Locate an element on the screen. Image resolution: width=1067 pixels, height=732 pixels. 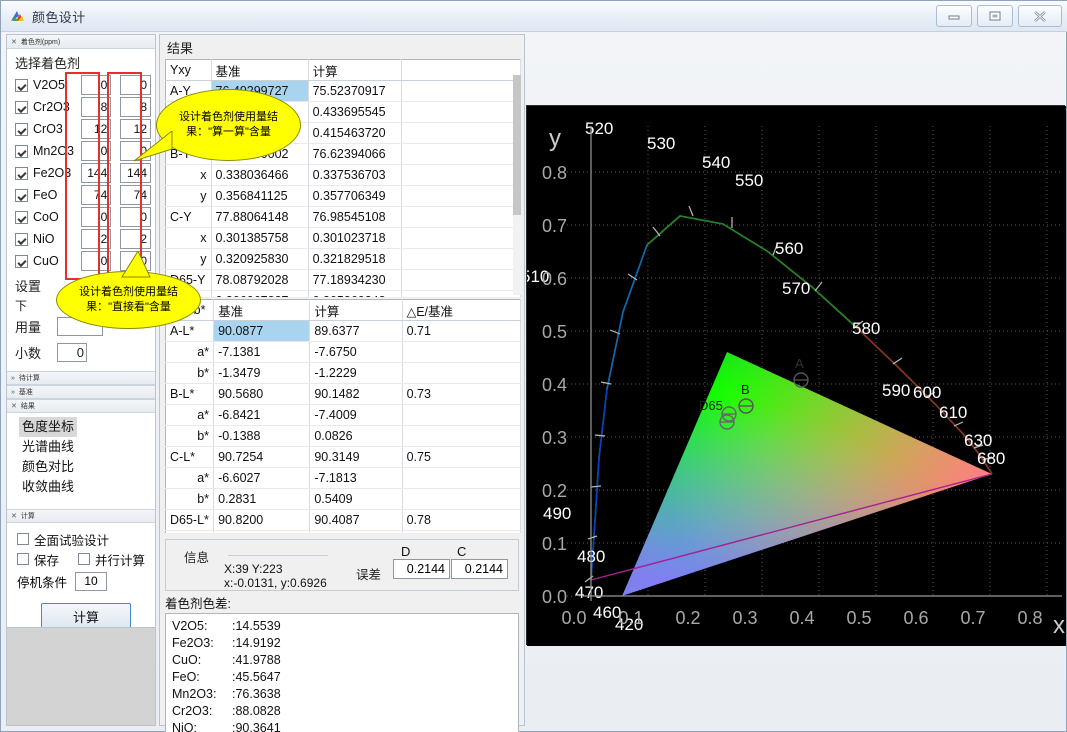
full-design-checkbox is located at coordinates (23, 539).